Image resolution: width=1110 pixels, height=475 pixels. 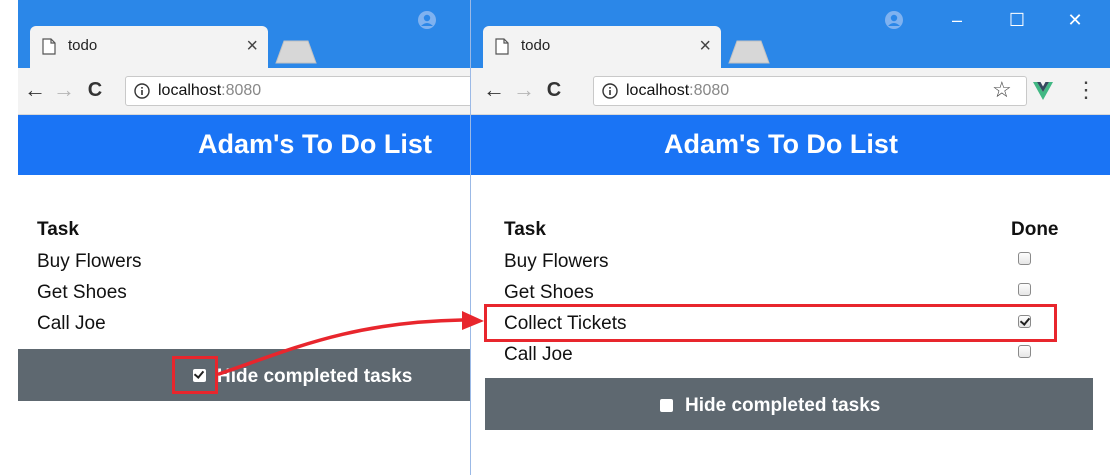 What do you see at coordinates (1002, 90) in the screenshot?
I see `star-icon: ☆` at bounding box center [1002, 90].